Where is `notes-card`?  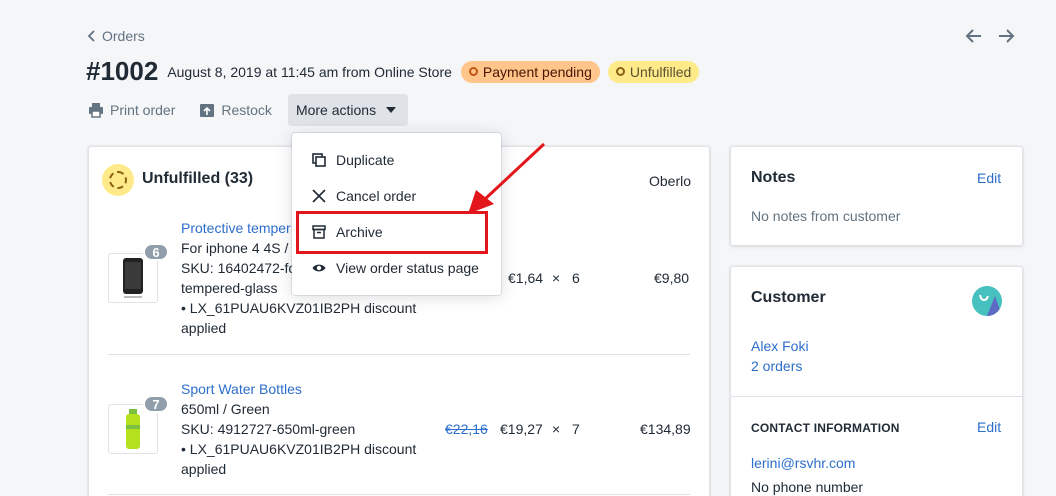
notes-card is located at coordinates (876, 196).